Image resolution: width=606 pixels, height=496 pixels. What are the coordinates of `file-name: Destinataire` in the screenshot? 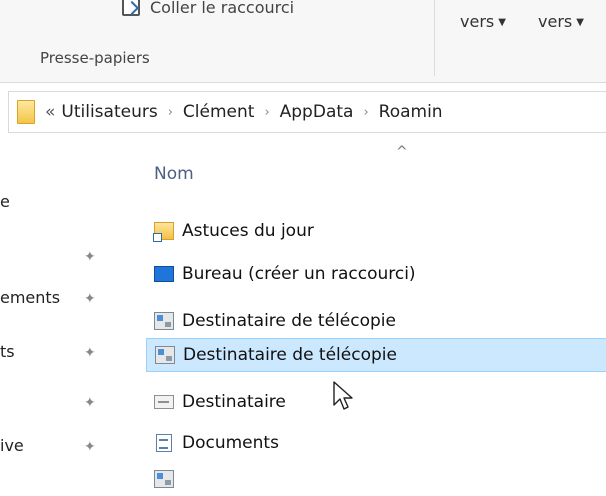 It's located at (234, 402).